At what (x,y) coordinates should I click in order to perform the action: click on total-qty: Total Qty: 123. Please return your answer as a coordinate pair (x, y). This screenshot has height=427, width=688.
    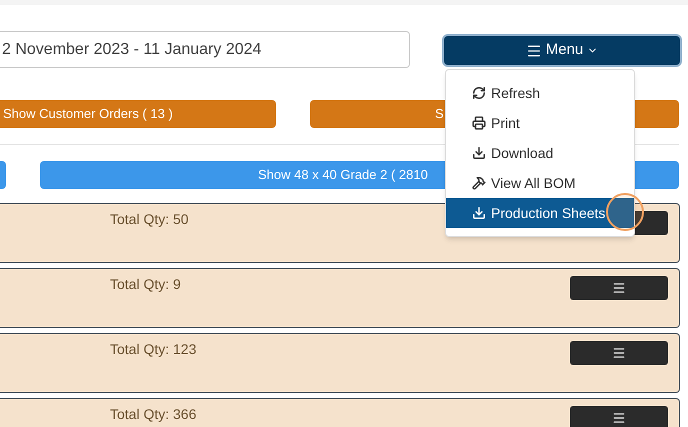
    Looking at the image, I should click on (153, 349).